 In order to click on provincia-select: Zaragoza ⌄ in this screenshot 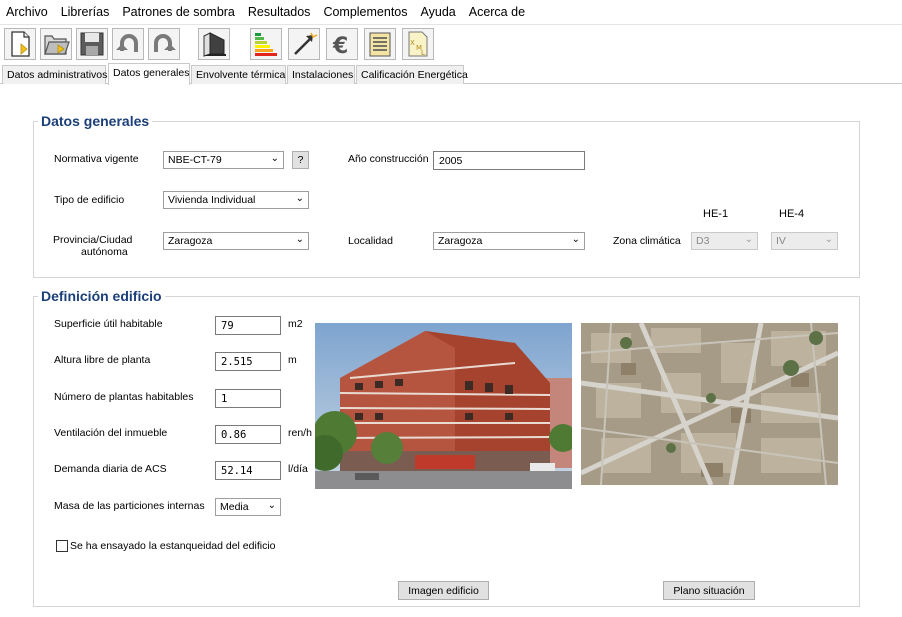, I will do `click(236, 241)`.